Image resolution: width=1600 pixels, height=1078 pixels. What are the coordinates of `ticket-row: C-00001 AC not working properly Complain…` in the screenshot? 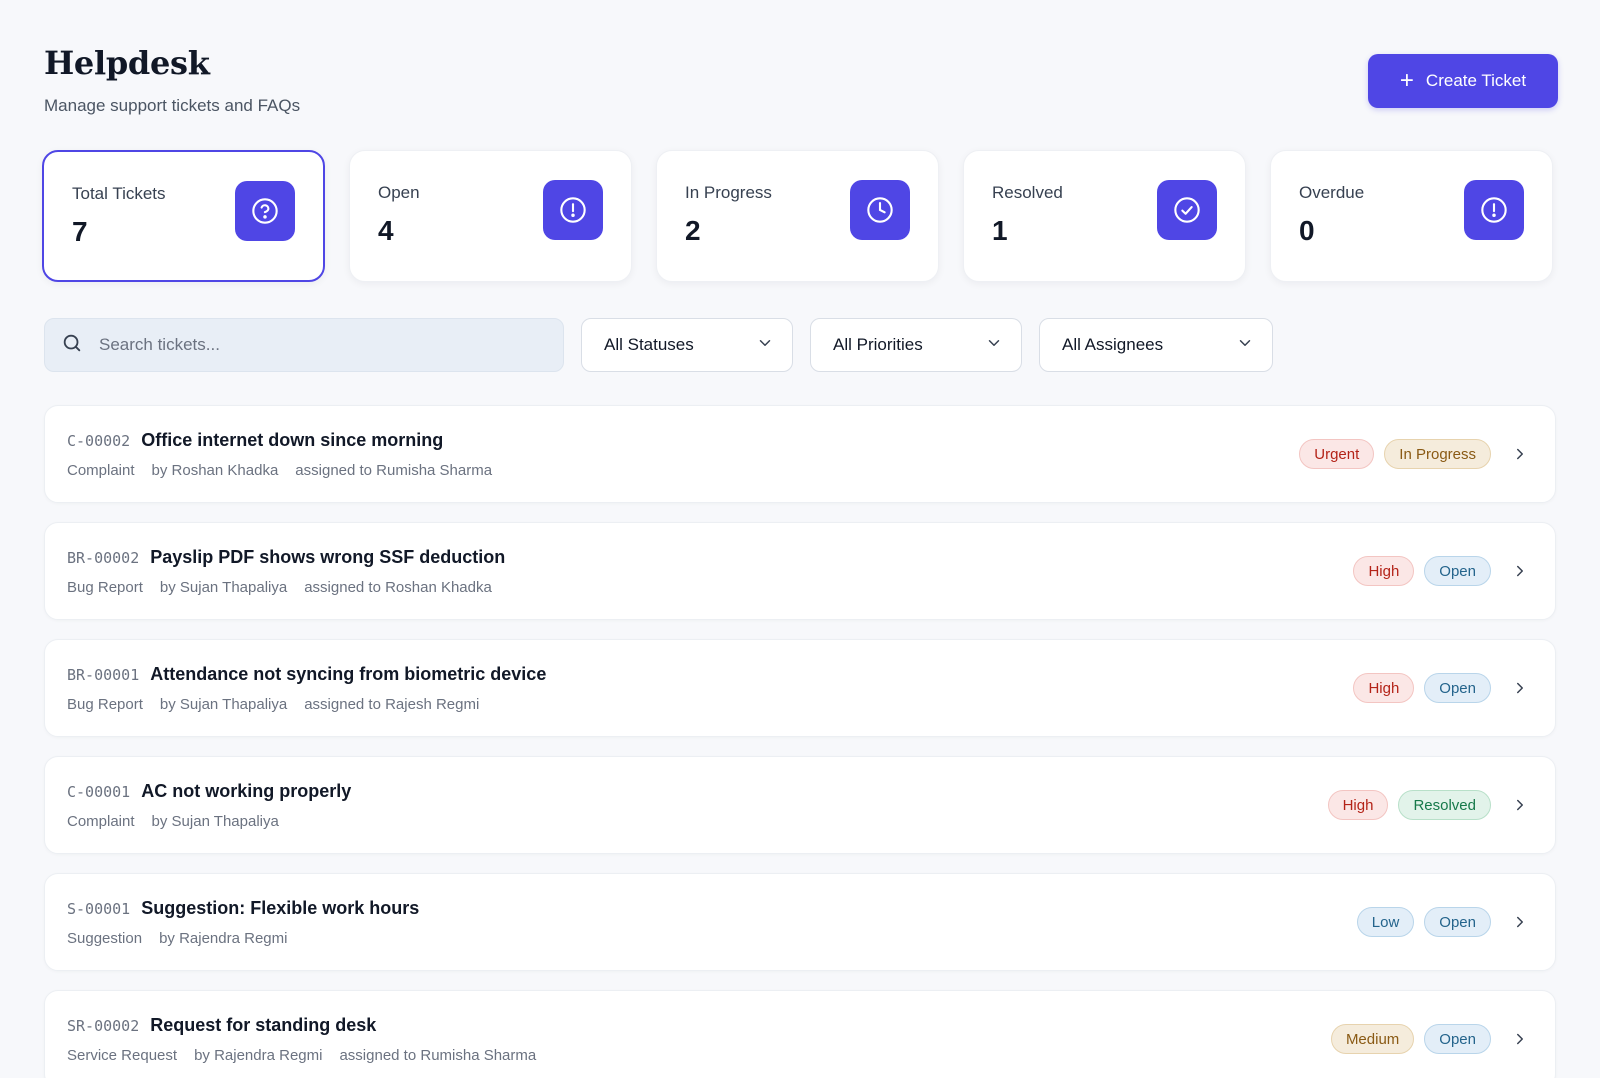 It's located at (800, 805).